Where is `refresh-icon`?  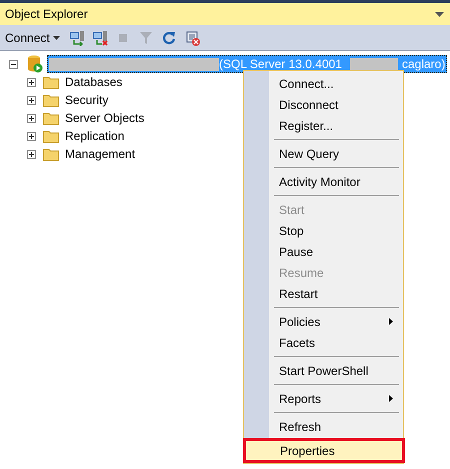
refresh-icon is located at coordinates (168, 38).